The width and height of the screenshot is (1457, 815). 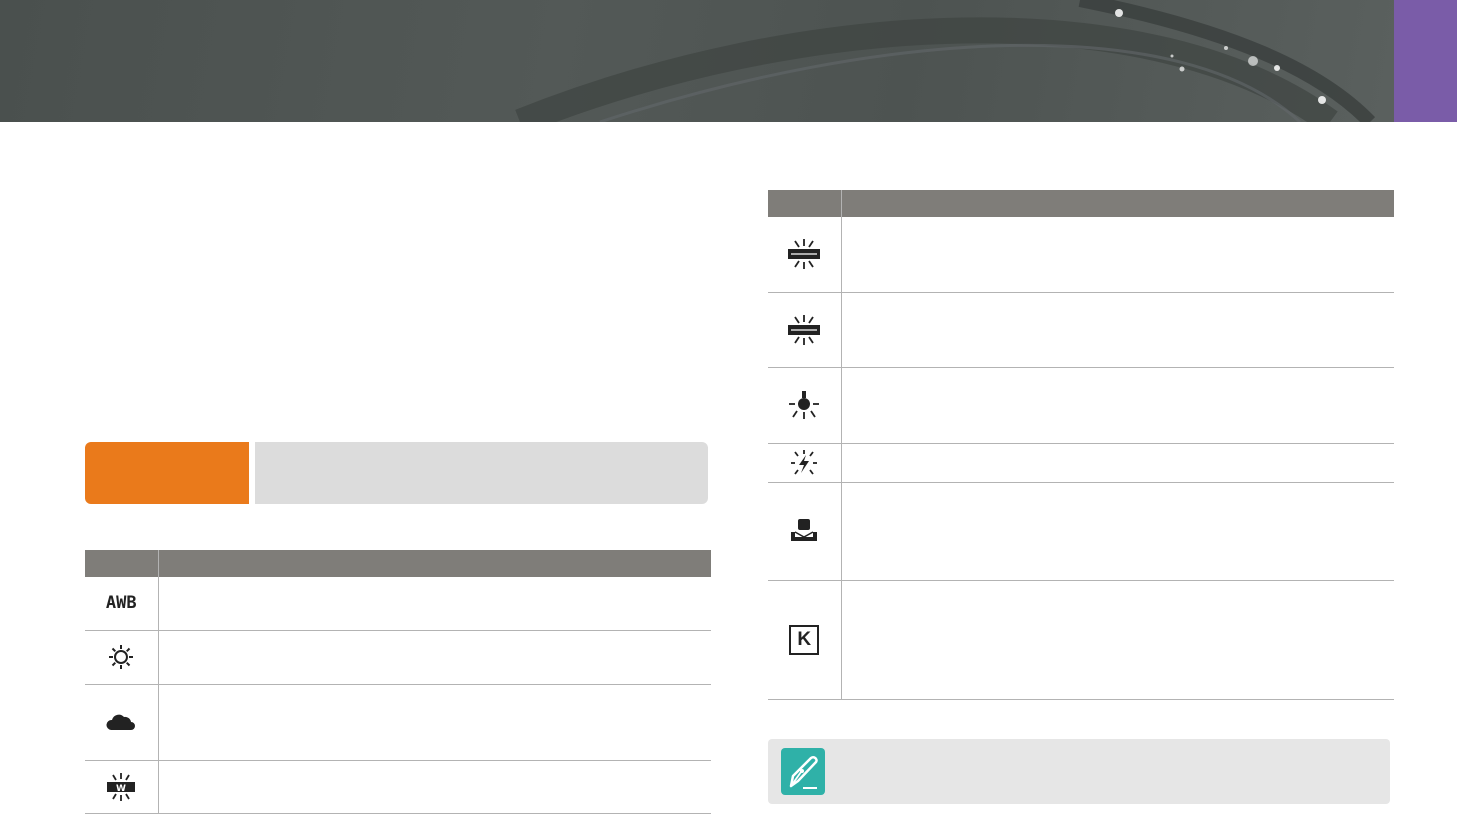 I want to click on cloudy-icon, so click(x=122, y=722).